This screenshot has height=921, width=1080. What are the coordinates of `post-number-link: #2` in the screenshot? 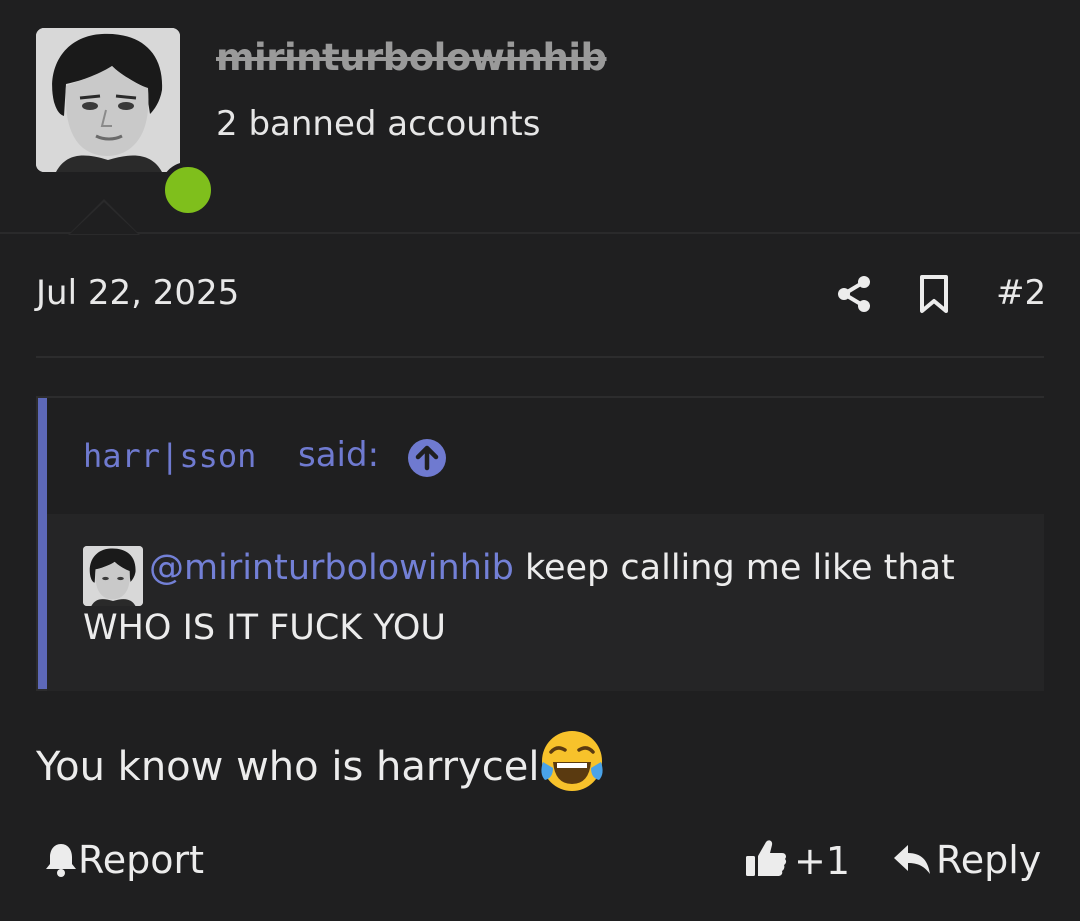 It's located at (1021, 293).